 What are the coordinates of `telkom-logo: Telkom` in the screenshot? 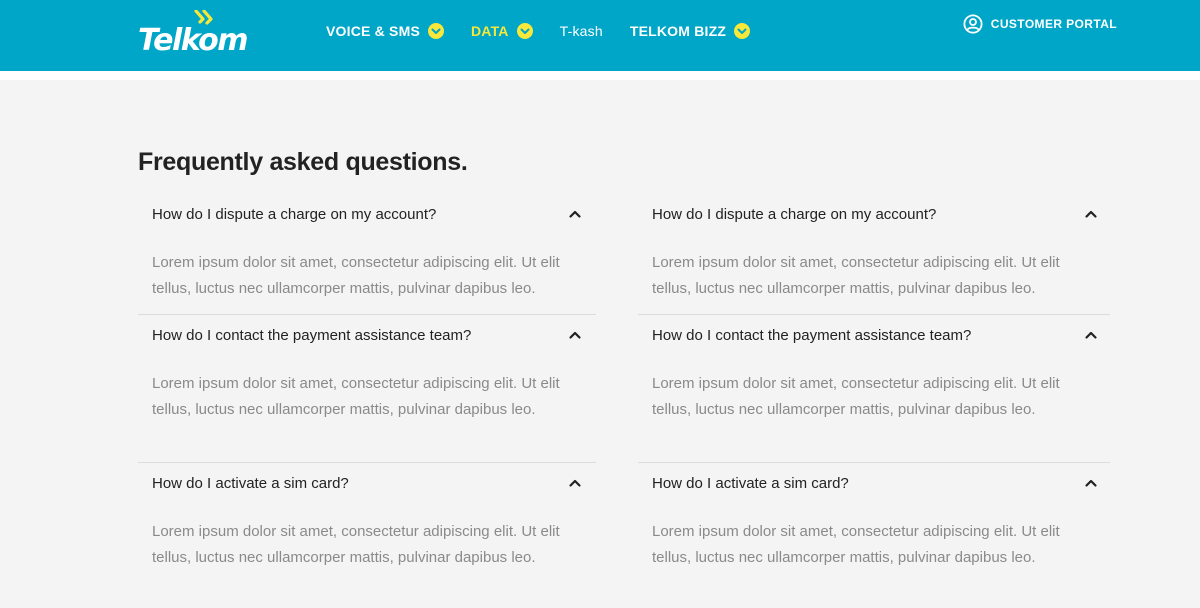 It's located at (193, 34).